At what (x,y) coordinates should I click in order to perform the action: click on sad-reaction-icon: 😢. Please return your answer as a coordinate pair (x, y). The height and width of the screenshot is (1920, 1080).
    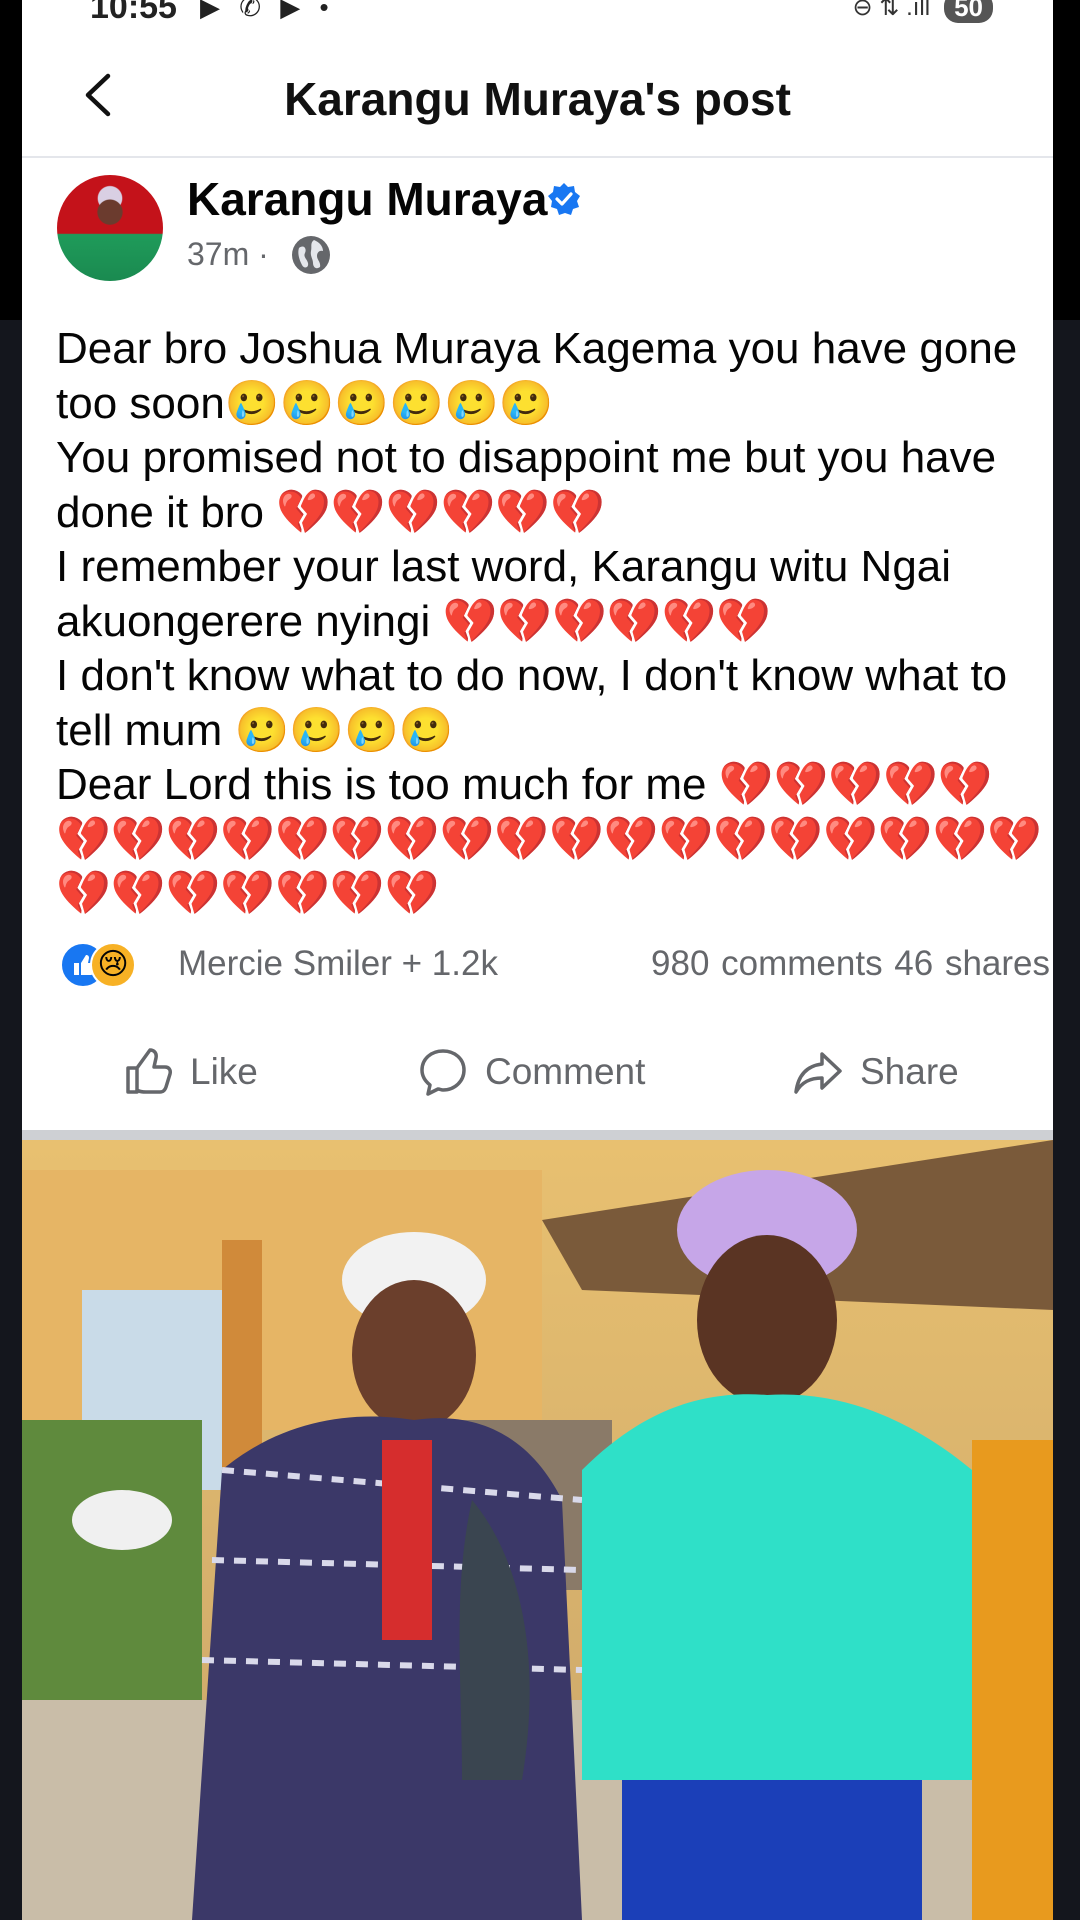
    Looking at the image, I should click on (113, 965).